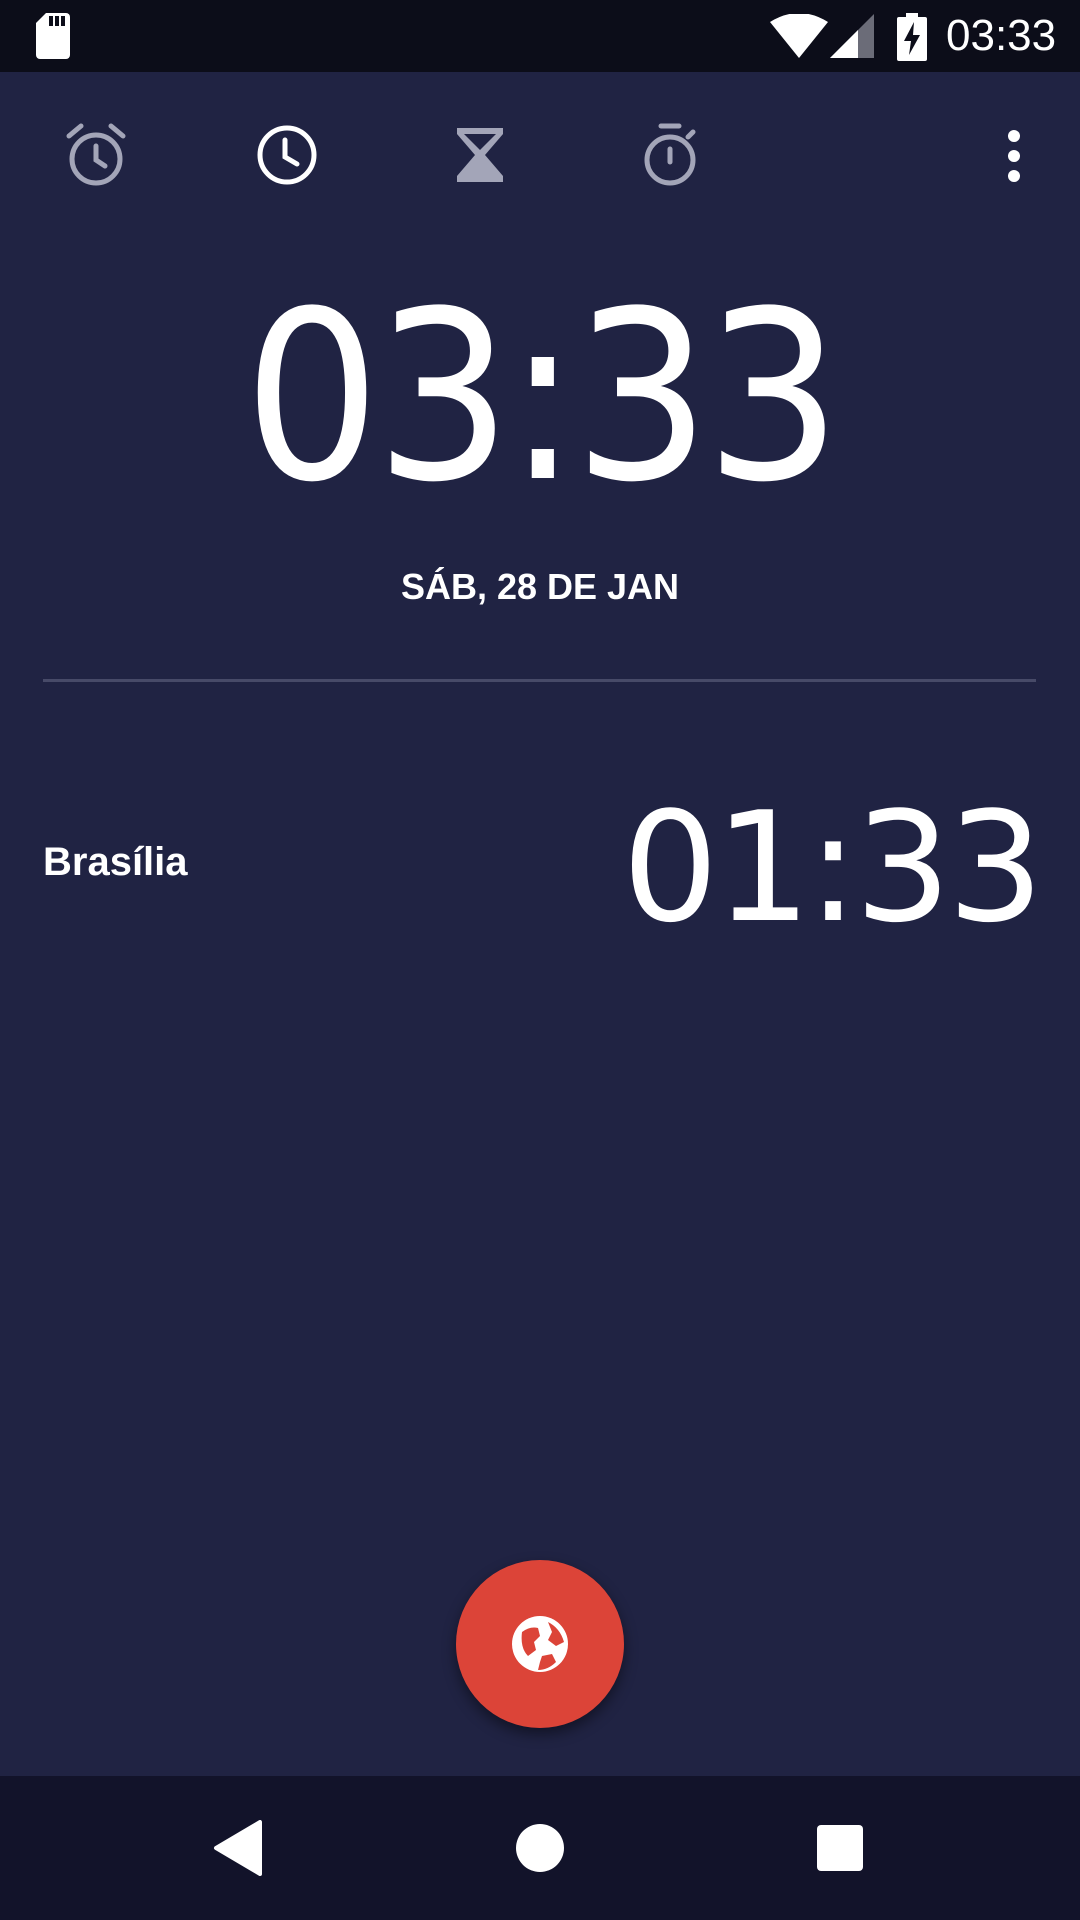 Image resolution: width=1080 pixels, height=1920 pixels. Describe the element at coordinates (540, 586) in the screenshot. I see `main-clock-date: SÁB, 28 DE JAN` at that location.